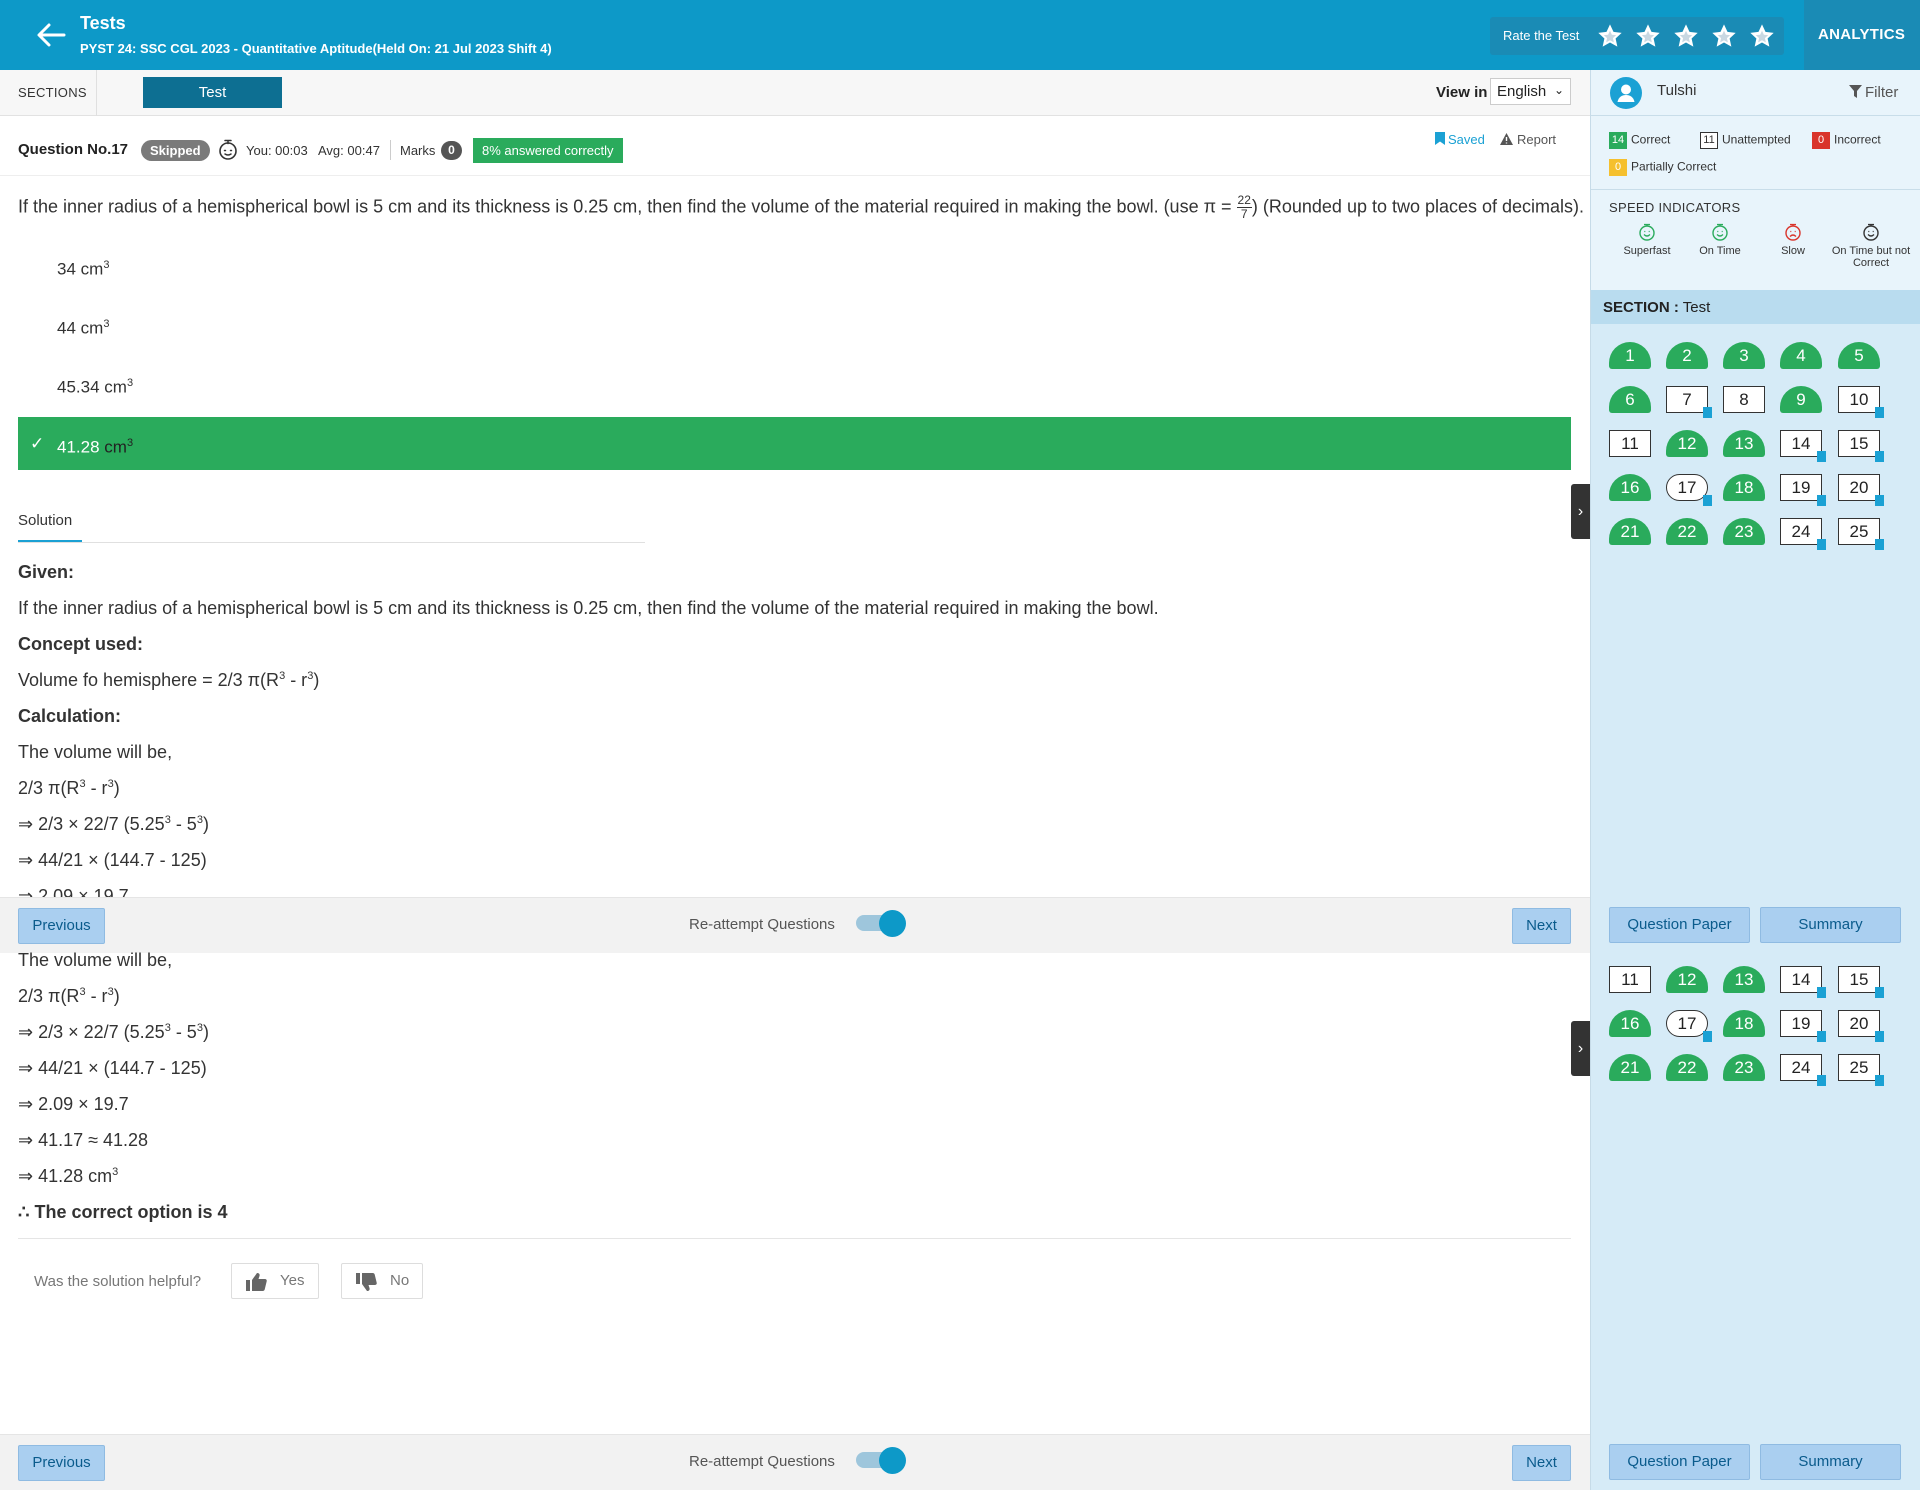 Image resolution: width=1920 pixels, height=1490 pixels. What do you see at coordinates (1801, 399) in the screenshot?
I see `palette-question: 9` at bounding box center [1801, 399].